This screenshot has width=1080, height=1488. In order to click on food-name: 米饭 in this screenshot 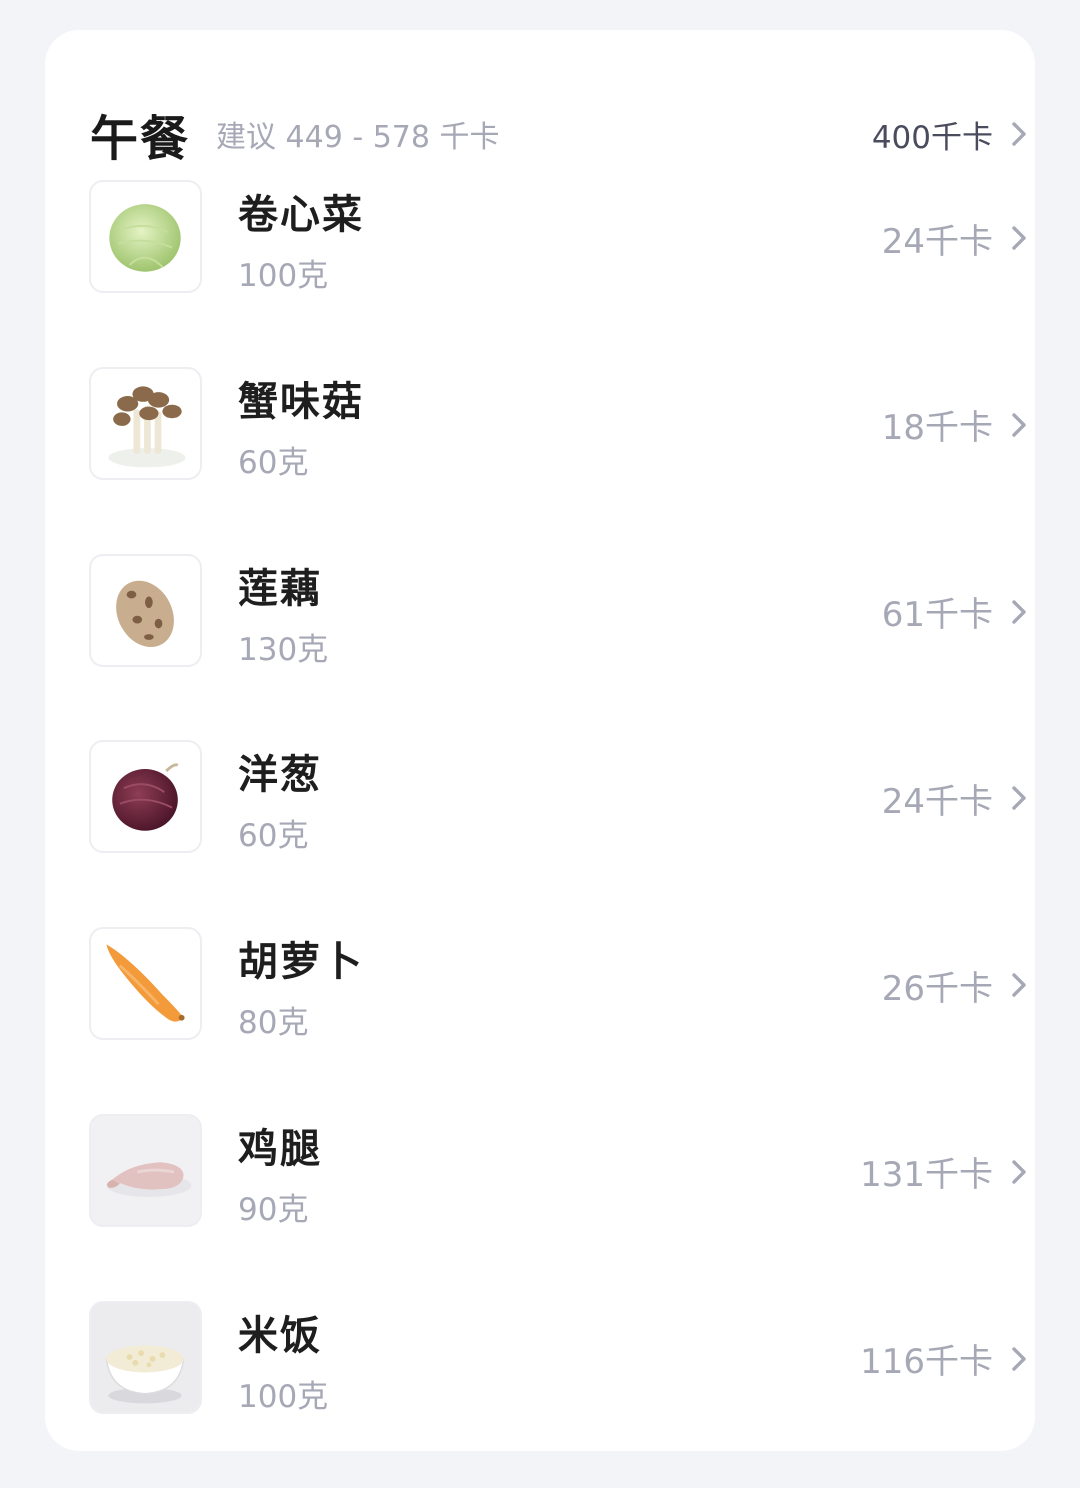, I will do `click(280, 1335)`.